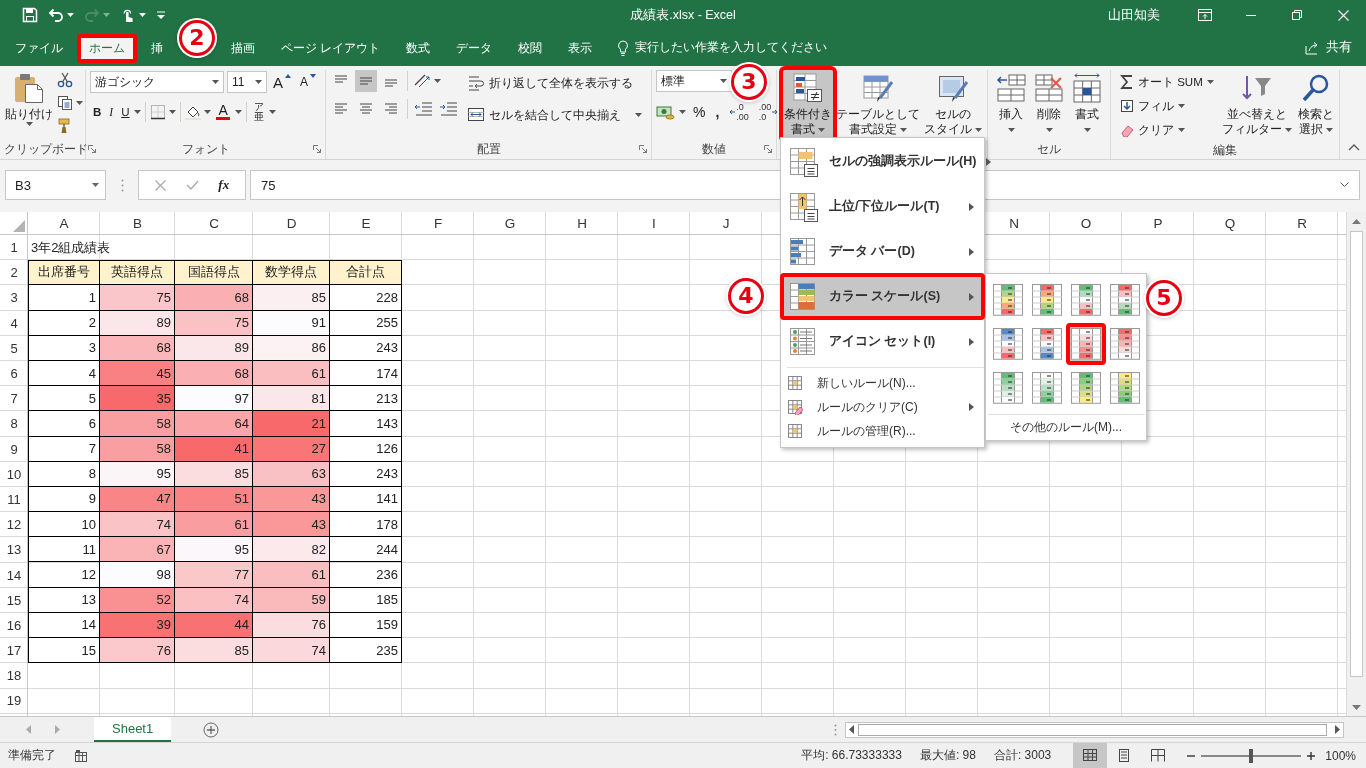 The height and width of the screenshot is (768, 1366). What do you see at coordinates (418, 48) in the screenshot?
I see `ribbon-tab: 数式` at bounding box center [418, 48].